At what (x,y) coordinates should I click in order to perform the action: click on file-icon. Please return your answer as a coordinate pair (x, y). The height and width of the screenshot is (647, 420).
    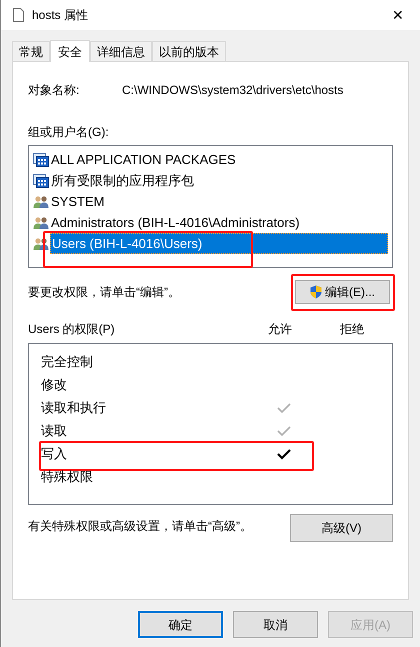
    Looking at the image, I should click on (18, 15).